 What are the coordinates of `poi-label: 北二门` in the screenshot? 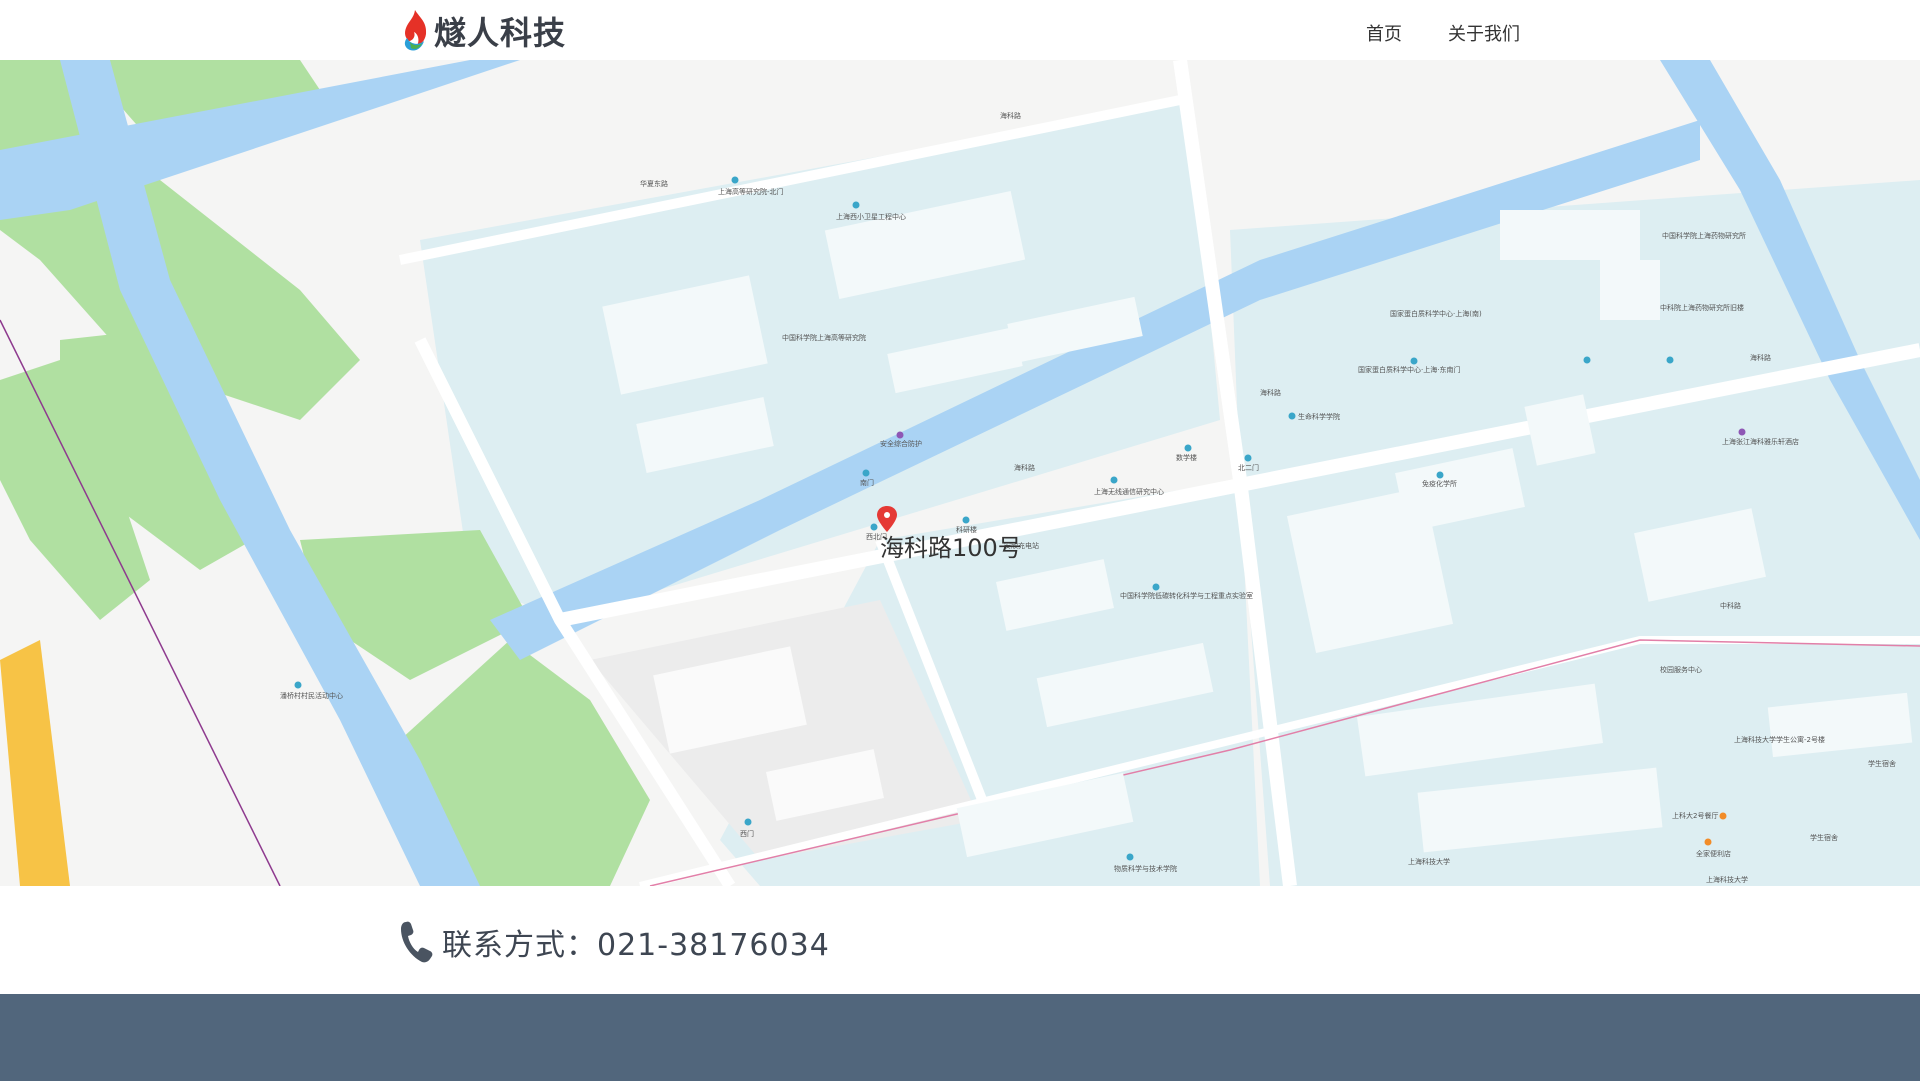 It's located at (1248, 467).